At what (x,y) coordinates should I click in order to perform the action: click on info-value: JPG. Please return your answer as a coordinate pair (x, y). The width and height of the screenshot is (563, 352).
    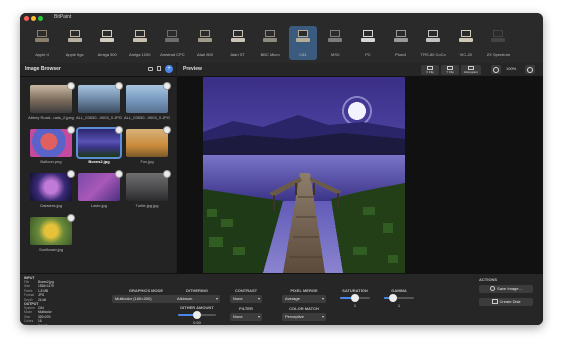
    Looking at the image, I should click on (41, 295).